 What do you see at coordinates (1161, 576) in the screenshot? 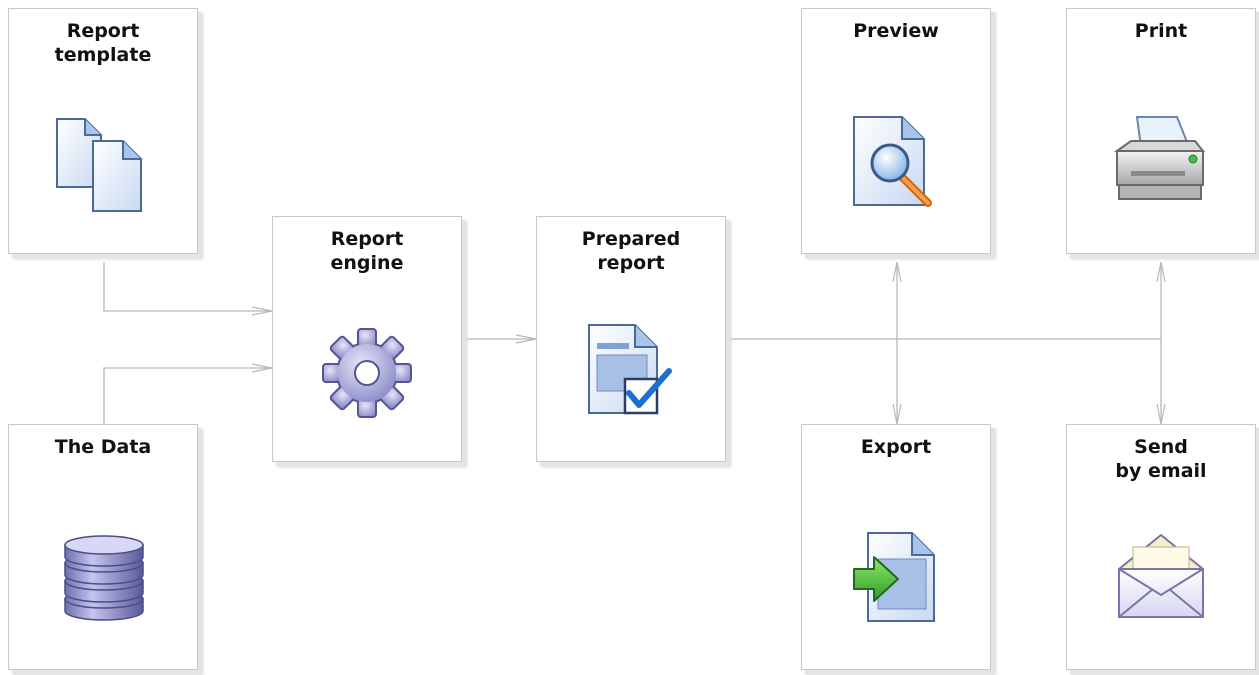
I see `envelope-icon` at bounding box center [1161, 576].